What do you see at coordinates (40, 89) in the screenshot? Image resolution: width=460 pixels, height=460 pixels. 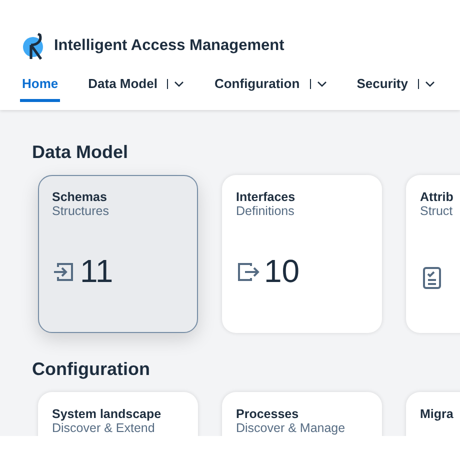 I see `nav-tab: Home` at bounding box center [40, 89].